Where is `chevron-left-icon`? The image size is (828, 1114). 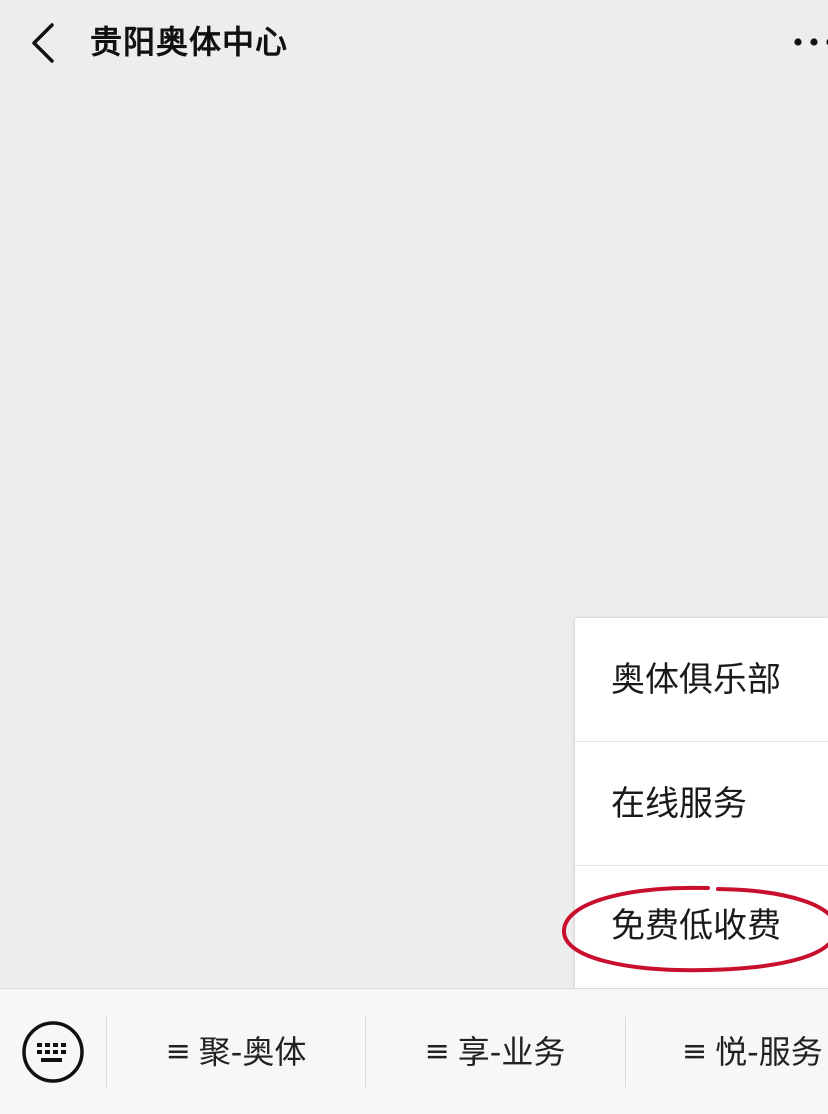
chevron-left-icon is located at coordinates (43, 43).